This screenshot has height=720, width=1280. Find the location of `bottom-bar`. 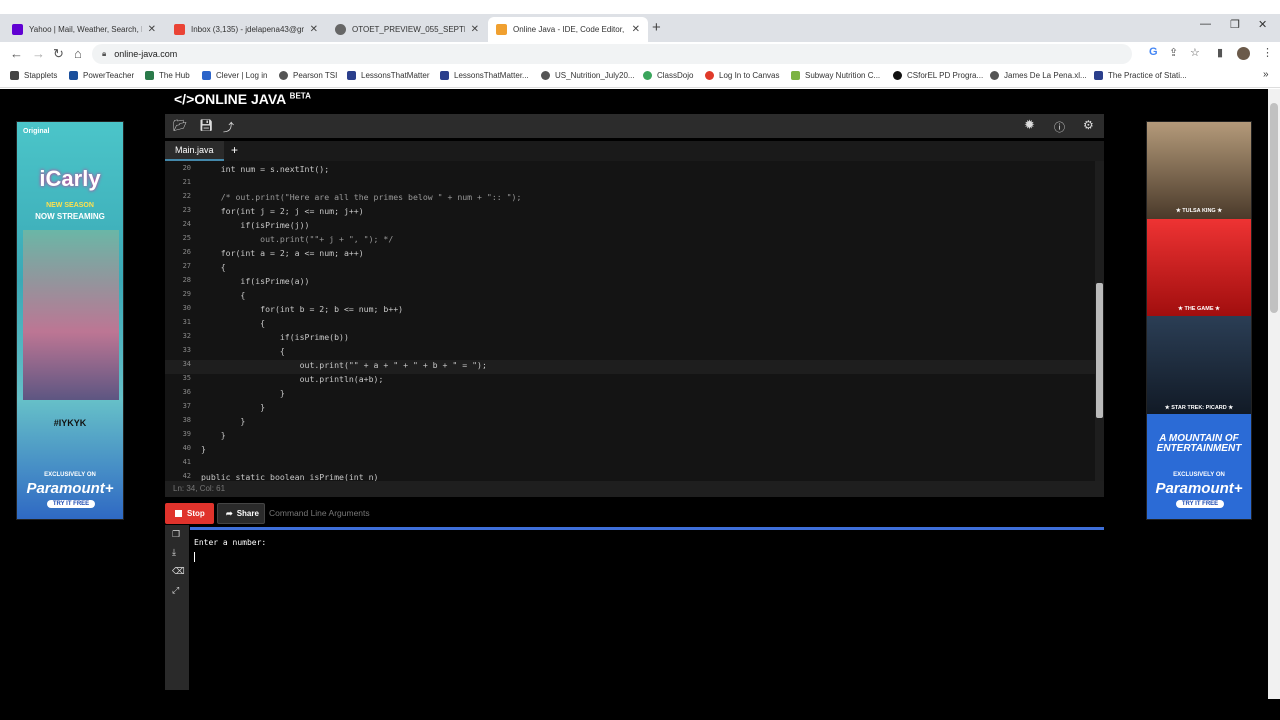

bottom-bar is located at coordinates (640, 709).